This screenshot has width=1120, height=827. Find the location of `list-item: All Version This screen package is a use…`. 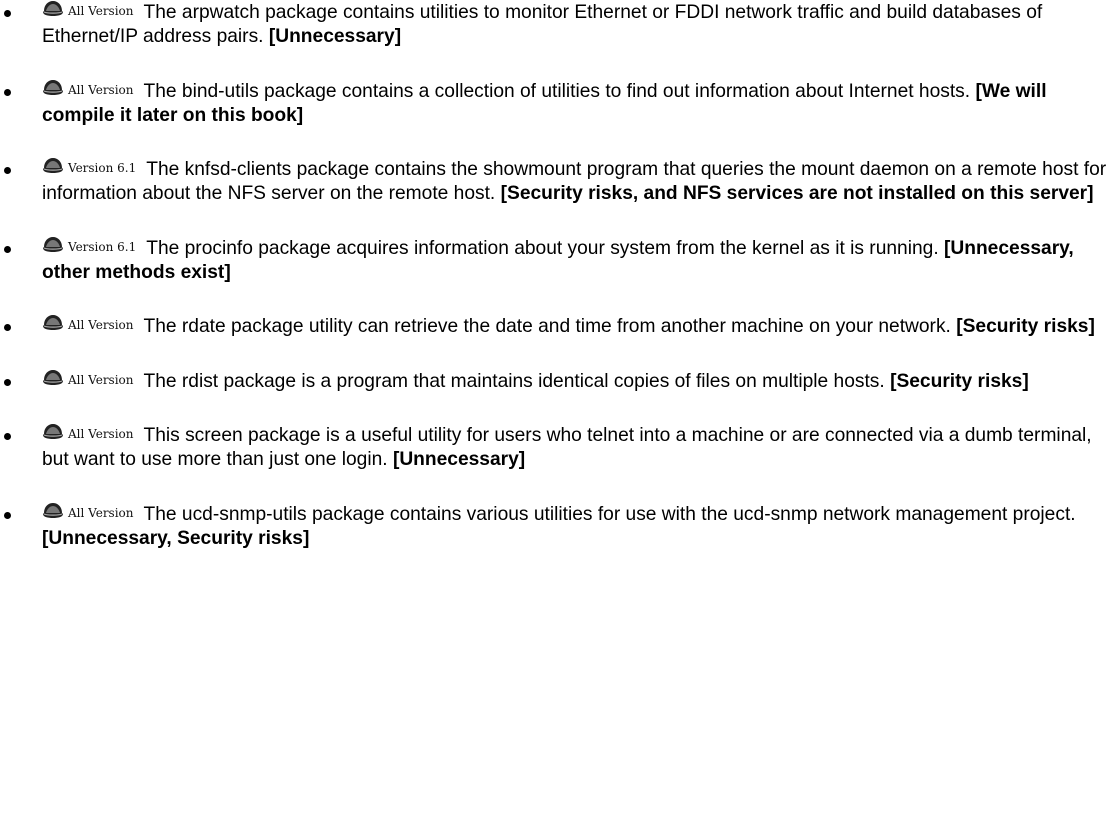

list-item: All Version This screen package is a use… is located at coordinates (560, 447).